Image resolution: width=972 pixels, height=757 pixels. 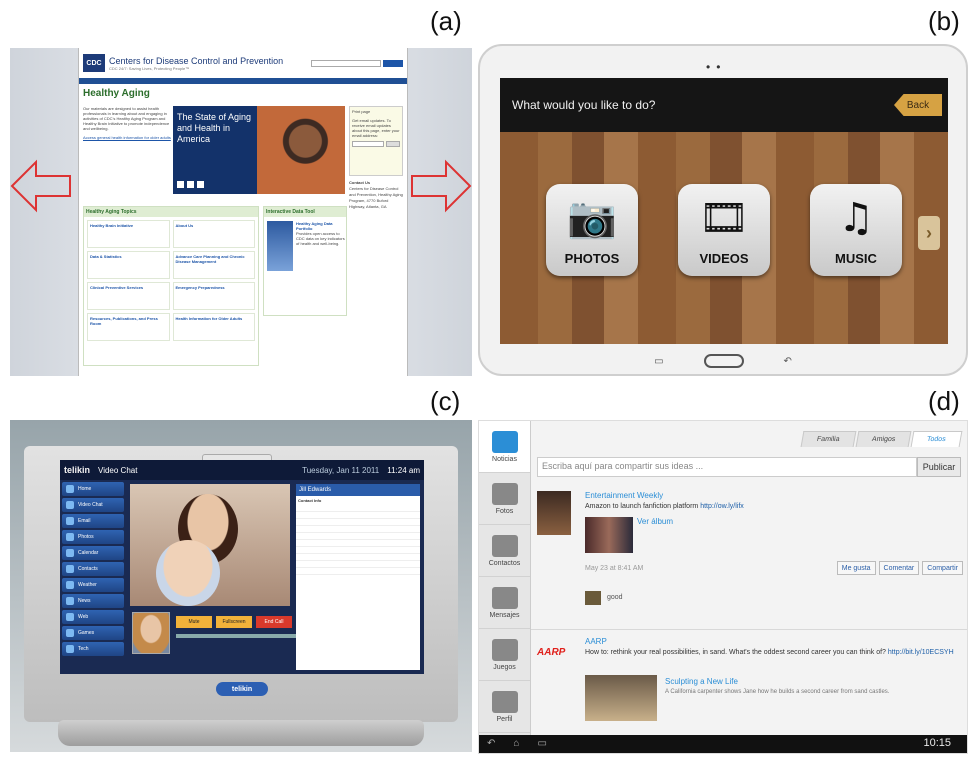 I want to click on post-link: http://ow.ly/lifx, so click(x=722, y=506).